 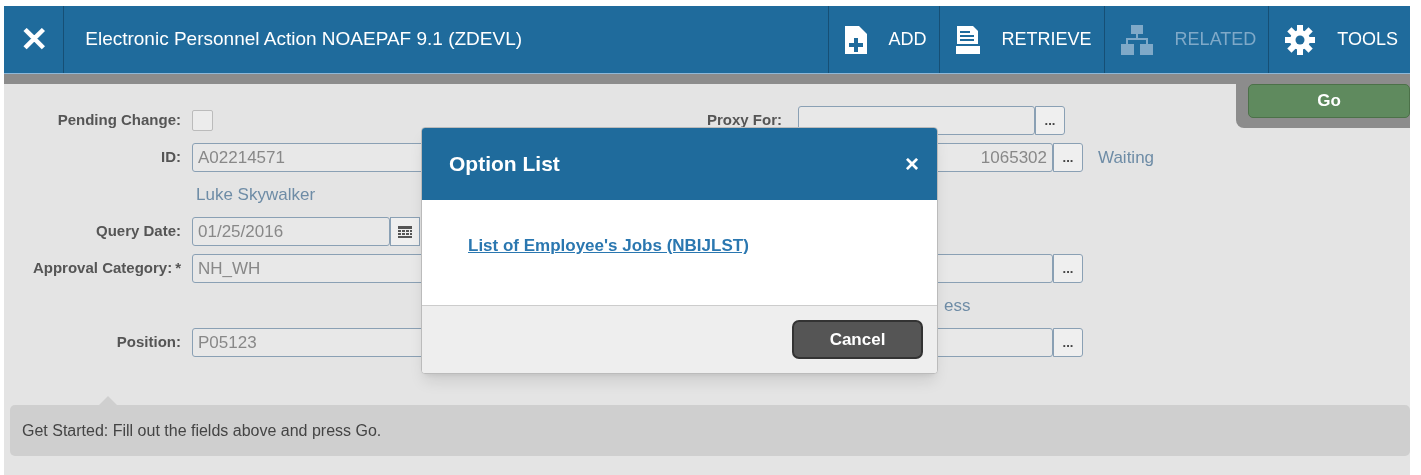 What do you see at coordinates (148, 342) in the screenshot?
I see `field-label: Position:` at bounding box center [148, 342].